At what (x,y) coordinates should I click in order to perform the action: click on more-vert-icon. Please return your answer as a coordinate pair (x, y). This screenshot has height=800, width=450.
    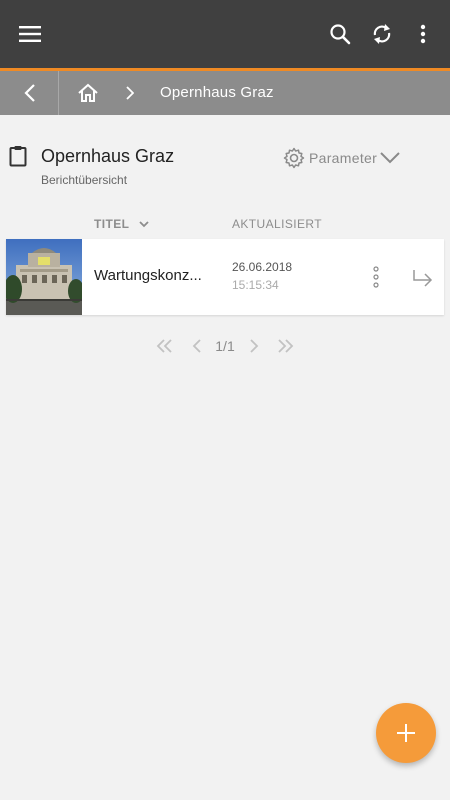
    Looking at the image, I should click on (423, 34).